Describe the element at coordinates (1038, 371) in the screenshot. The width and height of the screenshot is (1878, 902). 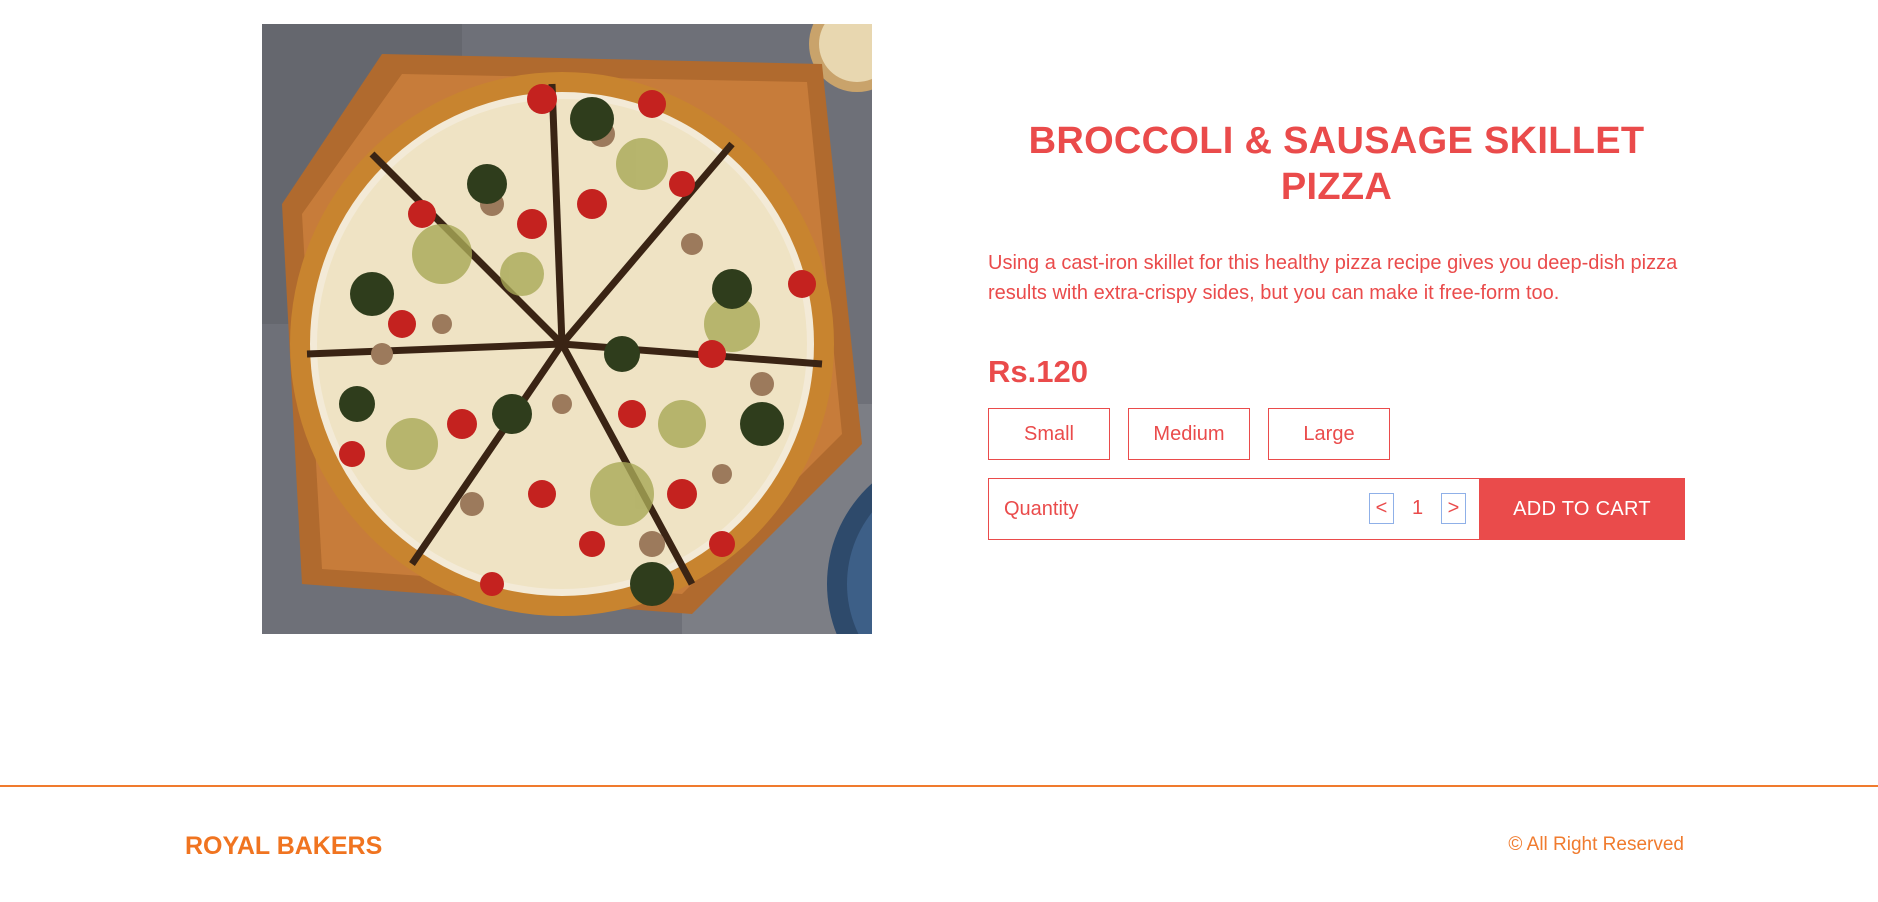
I see `product-price: Rs.120` at that location.